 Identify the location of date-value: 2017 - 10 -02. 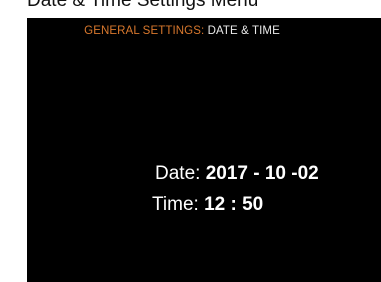
(262, 173).